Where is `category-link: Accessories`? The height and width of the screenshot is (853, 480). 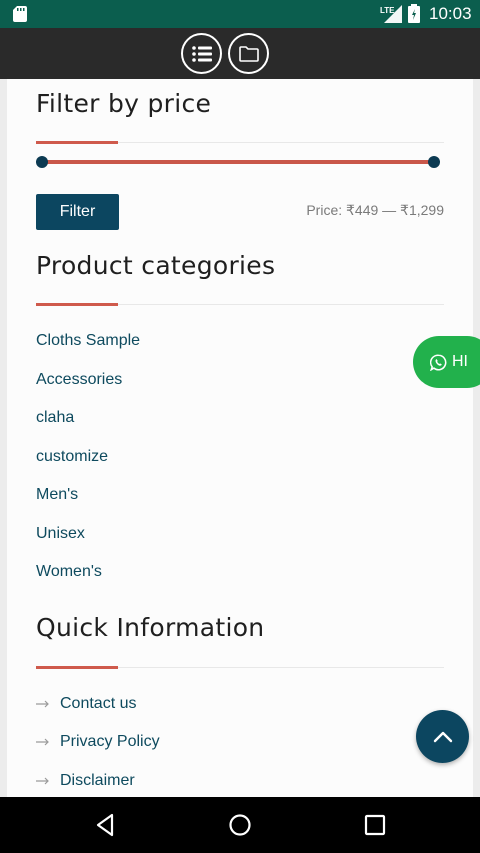
category-link: Accessories is located at coordinates (79, 380).